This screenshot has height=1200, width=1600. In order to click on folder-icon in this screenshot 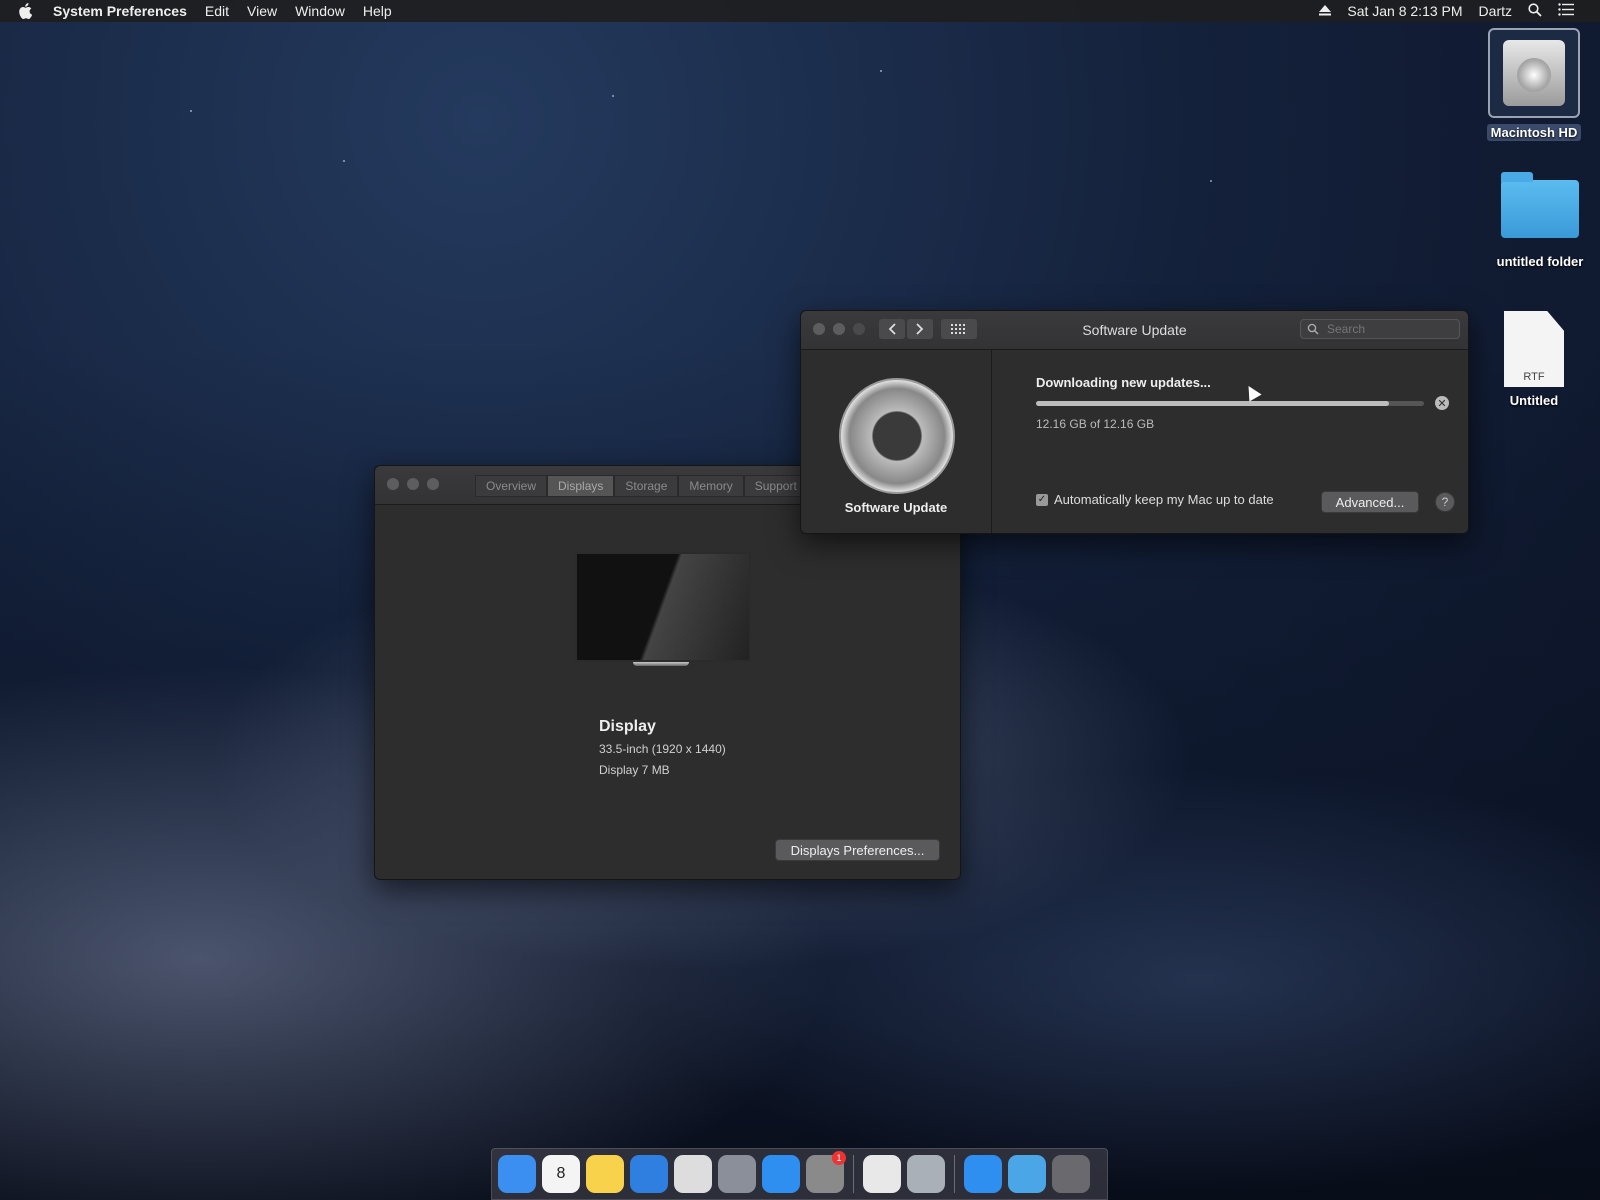, I will do `click(1540, 205)`.